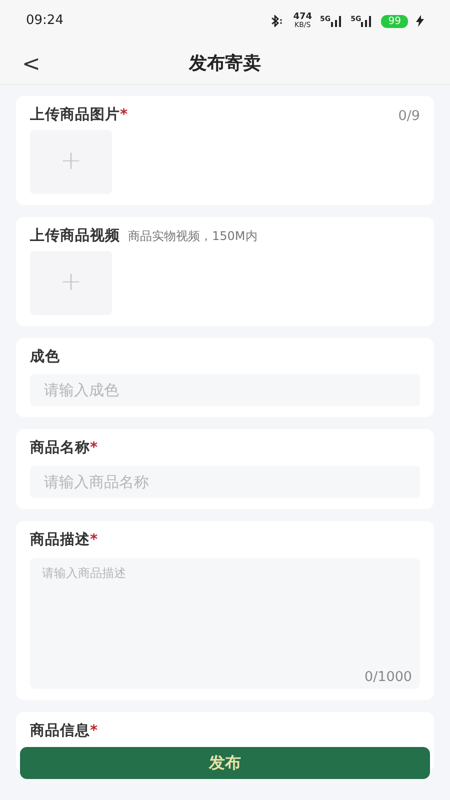  Describe the element at coordinates (394, 21) in the screenshot. I see `battery-level: 99` at that location.